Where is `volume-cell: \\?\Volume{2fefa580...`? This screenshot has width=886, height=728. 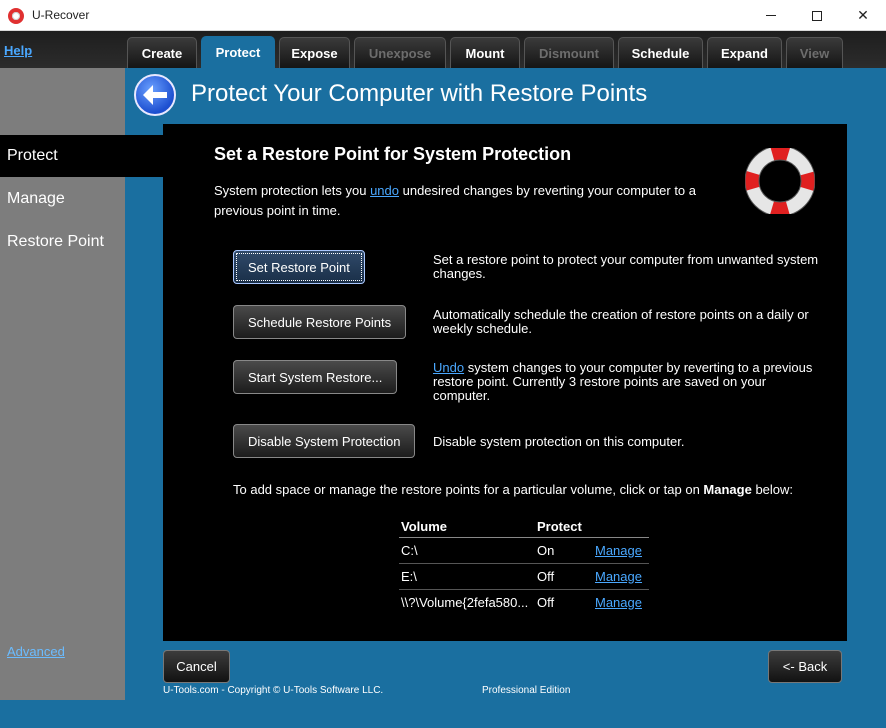
volume-cell: \\?\Volume{2fefa580... is located at coordinates (465, 602).